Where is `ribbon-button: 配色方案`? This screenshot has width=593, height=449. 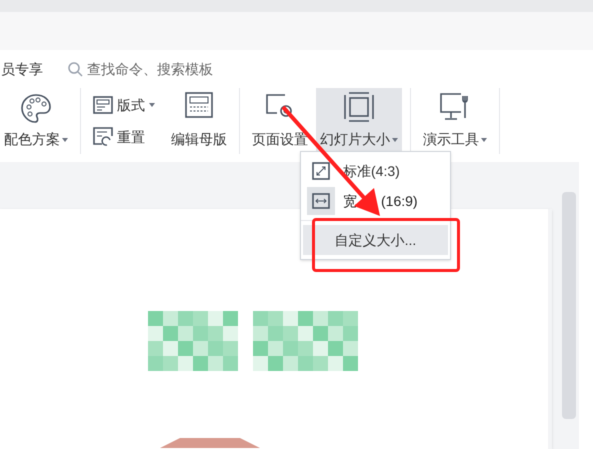
ribbon-button: 配色方案 is located at coordinates (36, 121).